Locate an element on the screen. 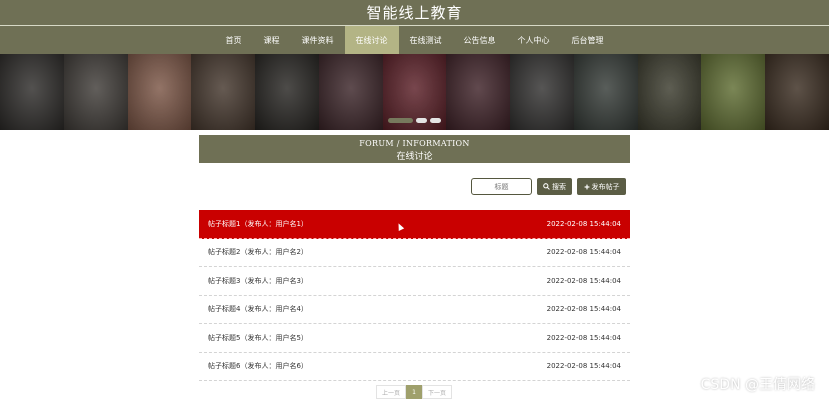  section-header: FORUM / INFORMATION 在线讨论 is located at coordinates (414, 149).